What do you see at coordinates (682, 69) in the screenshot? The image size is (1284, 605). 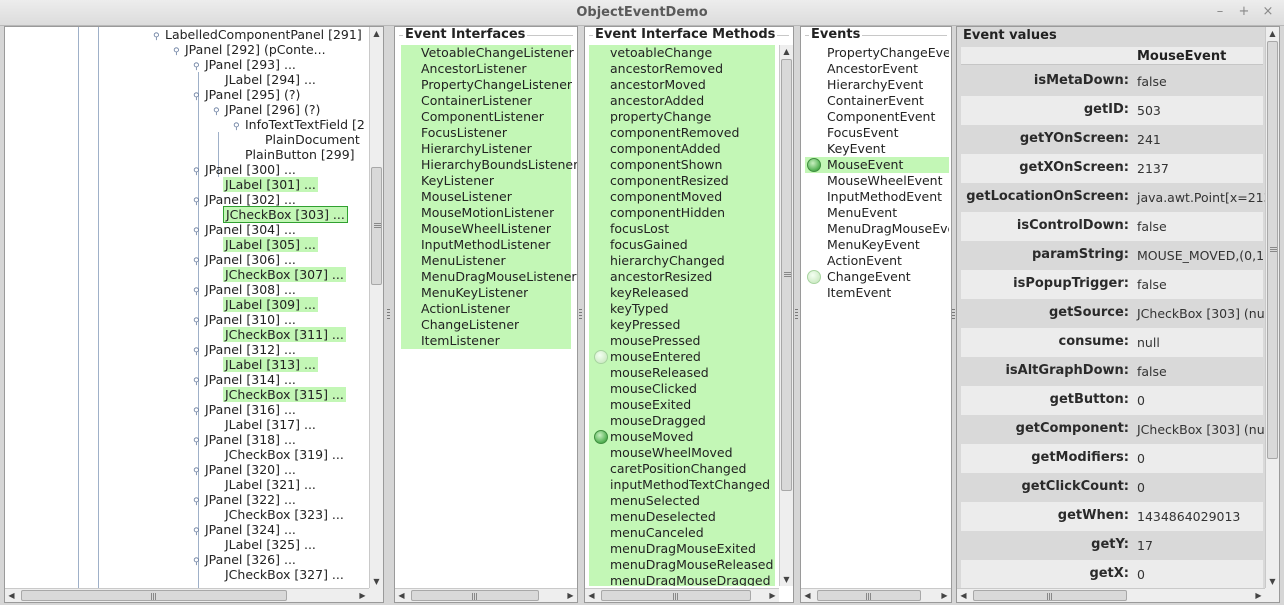 I see `interface-method-item: ancestorRemoved` at bounding box center [682, 69].